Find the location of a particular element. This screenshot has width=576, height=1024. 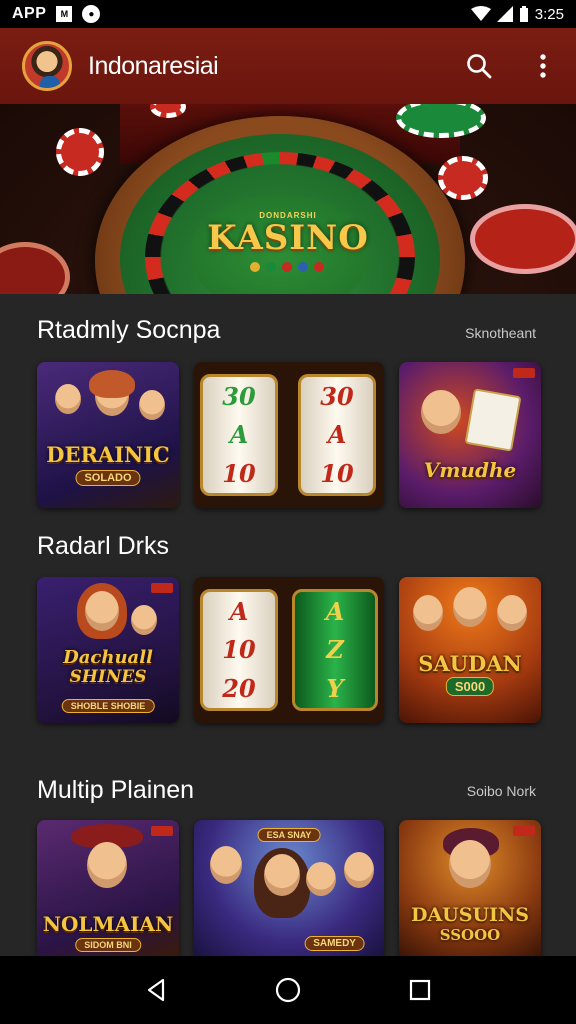

hero-decoration-dots is located at coordinates (287, 267).